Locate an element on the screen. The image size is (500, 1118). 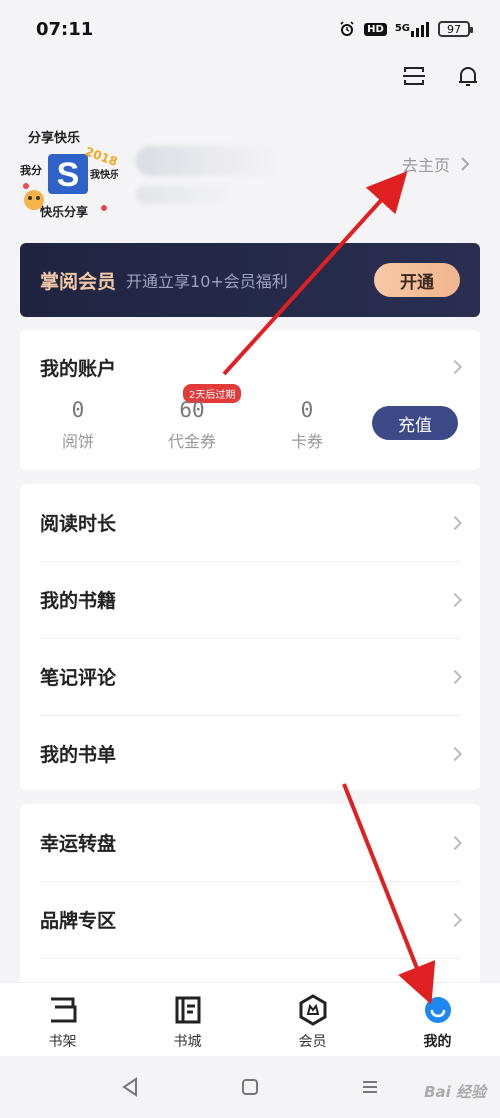
avatar-logo: S is located at coordinates (68, 175).